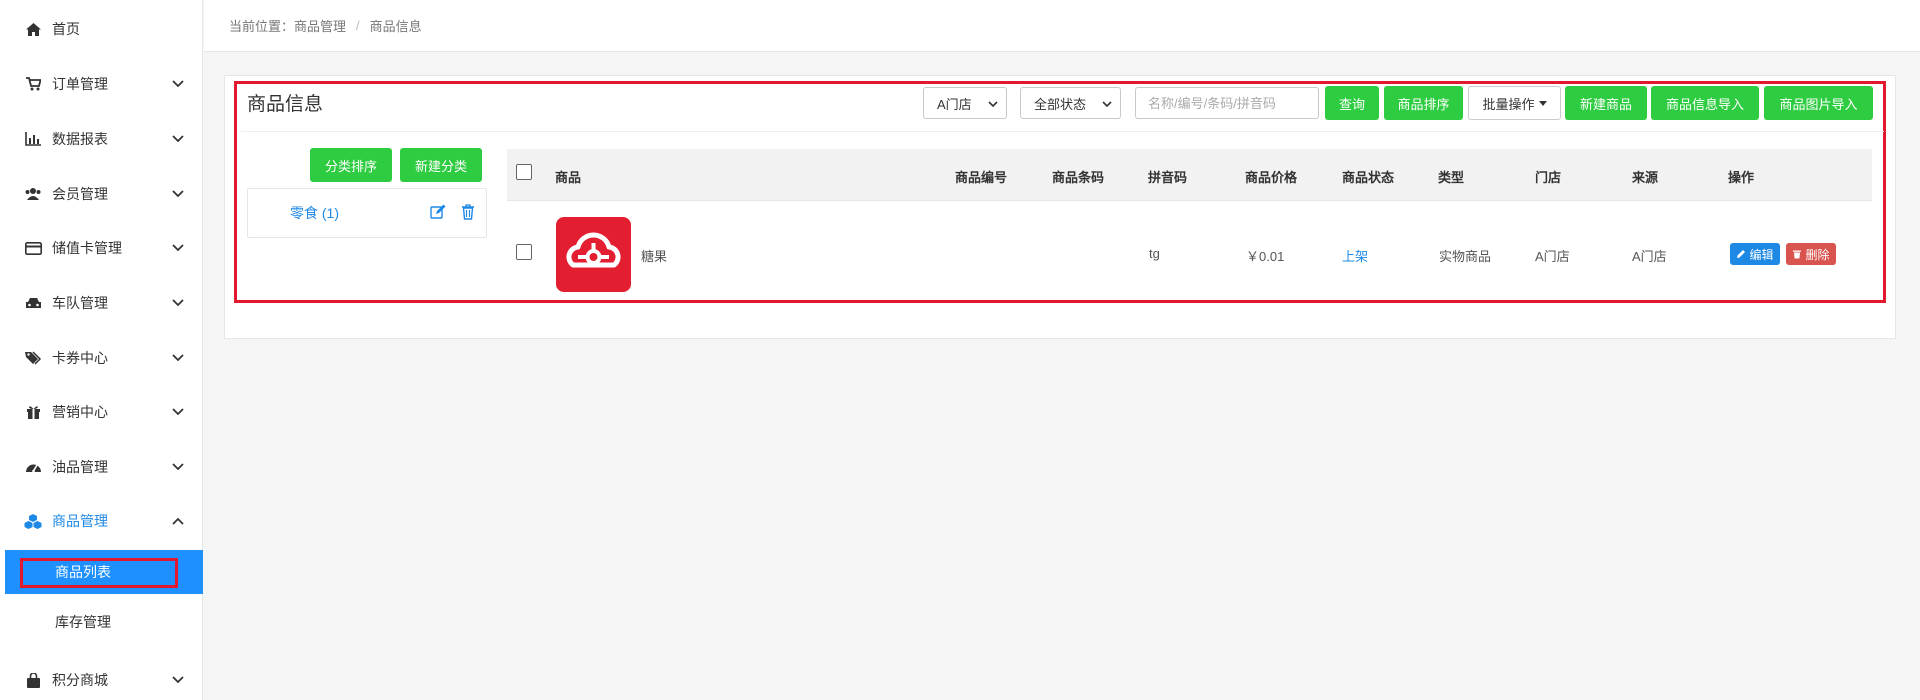 Image resolution: width=1920 pixels, height=700 pixels. What do you see at coordinates (1451, 177) in the screenshot?
I see `column-header-type: 类型` at bounding box center [1451, 177].